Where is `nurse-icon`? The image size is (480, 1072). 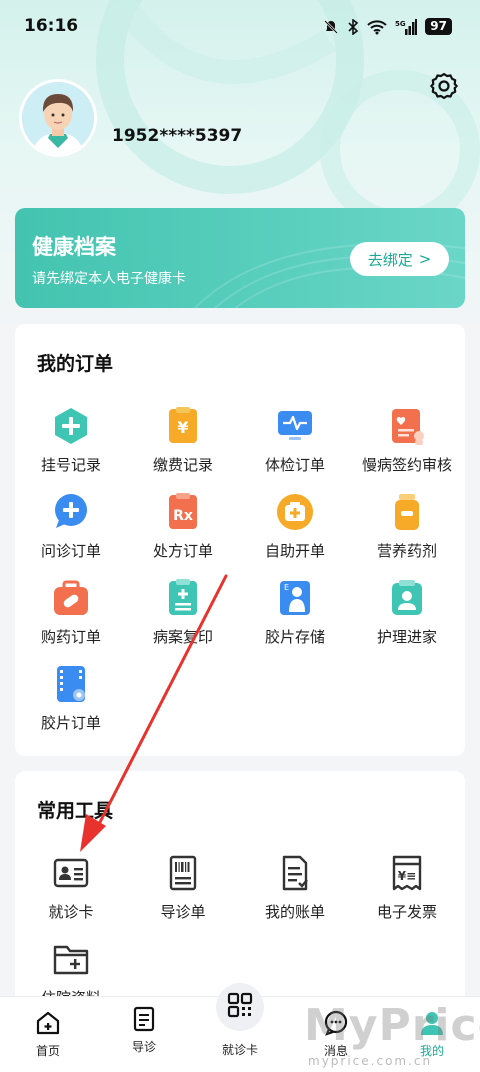
nurse-icon is located at coordinates (407, 598).